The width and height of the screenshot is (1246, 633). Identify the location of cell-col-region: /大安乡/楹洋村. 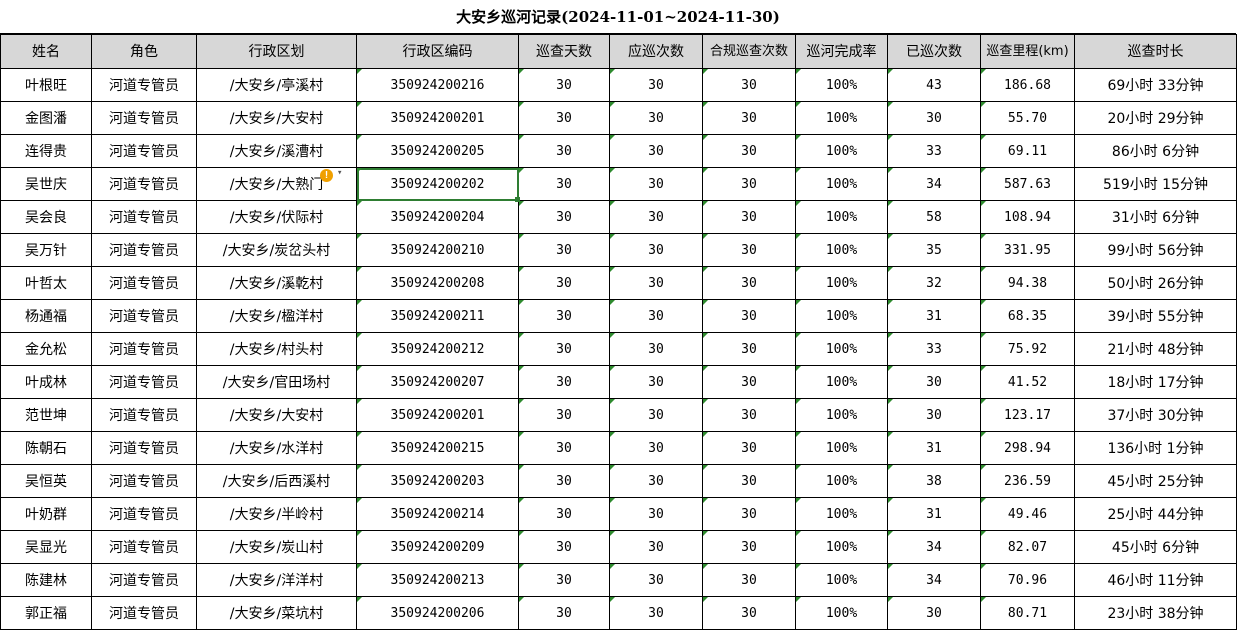
(276, 316).